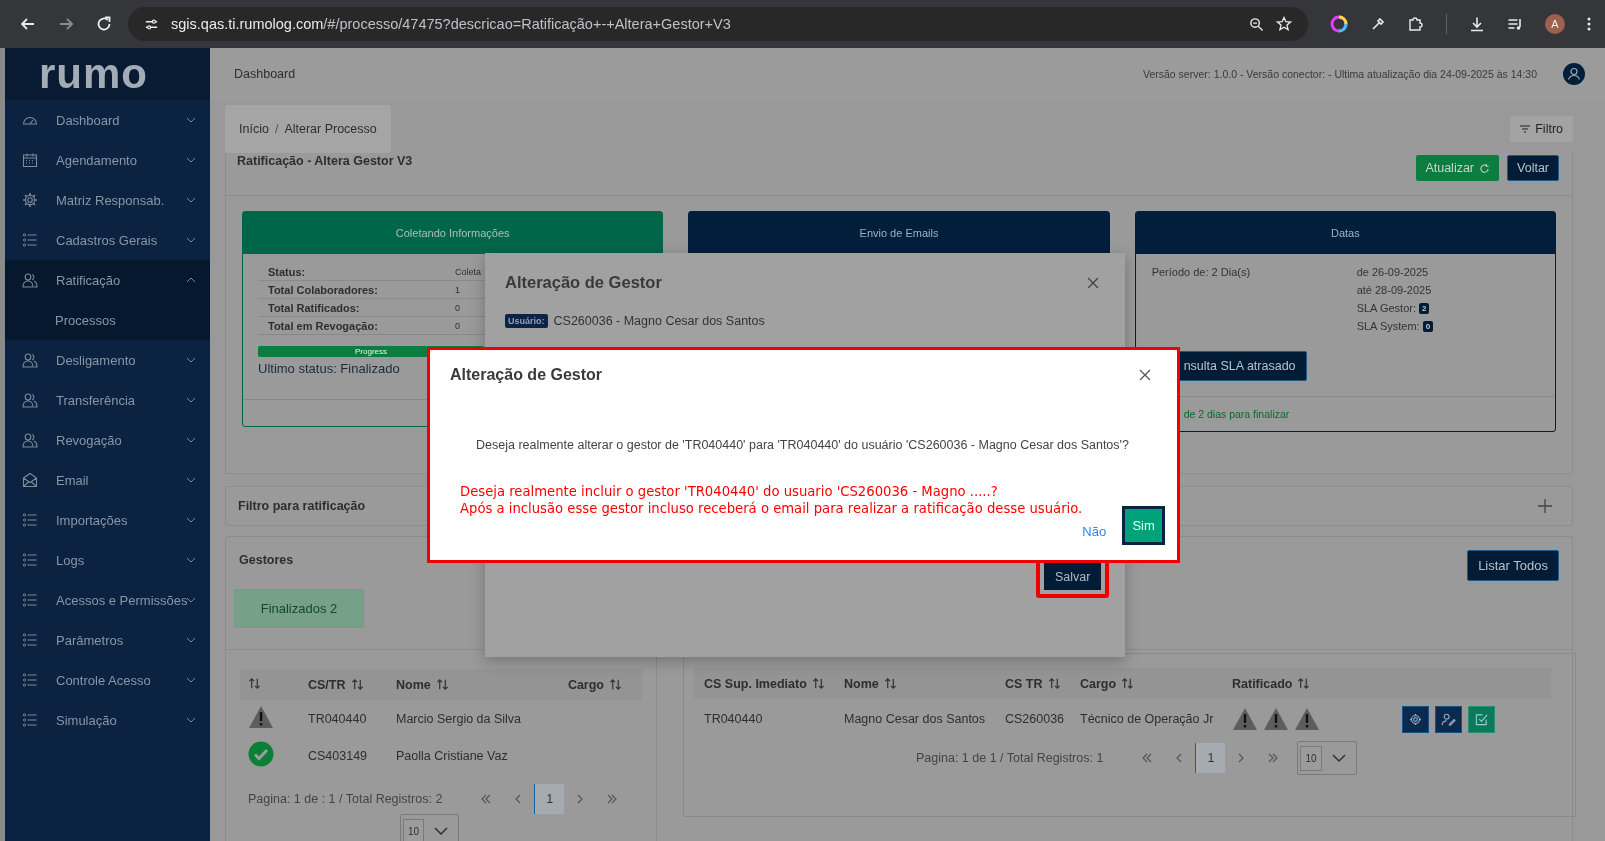  I want to click on url-text: sgis.qas.ti.rumolog.com/#/processo/47475?descricao=Ratificação+-+Altera+Gestor+V3, so click(451, 24).